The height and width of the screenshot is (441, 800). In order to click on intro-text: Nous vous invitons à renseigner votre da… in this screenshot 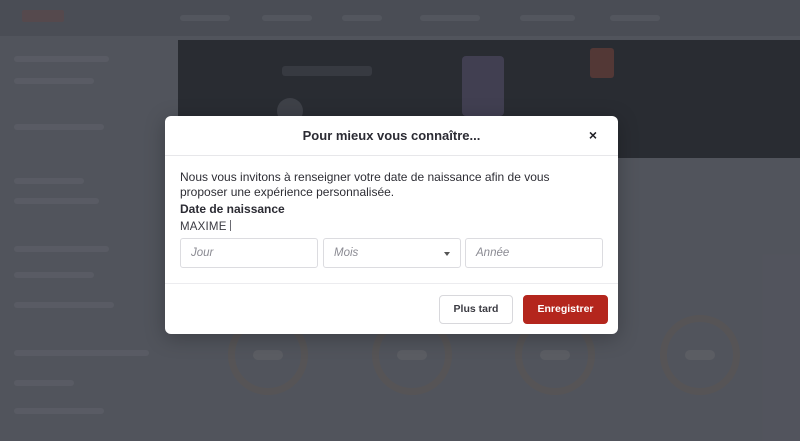, I will do `click(365, 184)`.